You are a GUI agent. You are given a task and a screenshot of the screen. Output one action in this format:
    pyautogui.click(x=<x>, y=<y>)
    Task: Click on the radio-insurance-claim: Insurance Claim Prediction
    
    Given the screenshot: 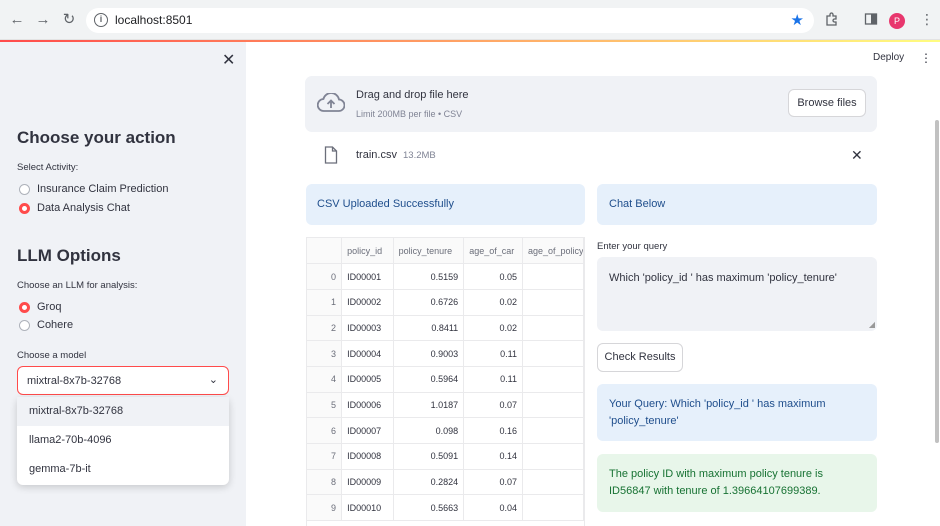 What is the action you would take?
    pyautogui.click(x=93, y=189)
    